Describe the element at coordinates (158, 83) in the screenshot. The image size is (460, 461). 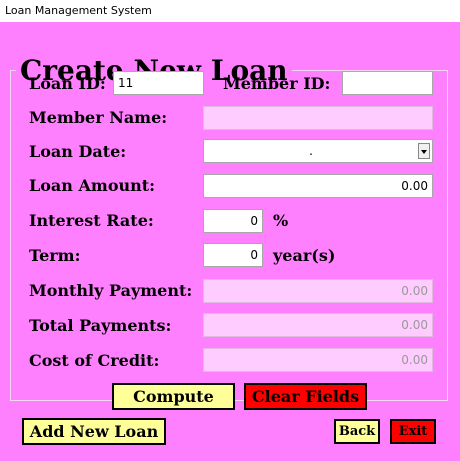
I see `loan-id-input: 11` at that location.